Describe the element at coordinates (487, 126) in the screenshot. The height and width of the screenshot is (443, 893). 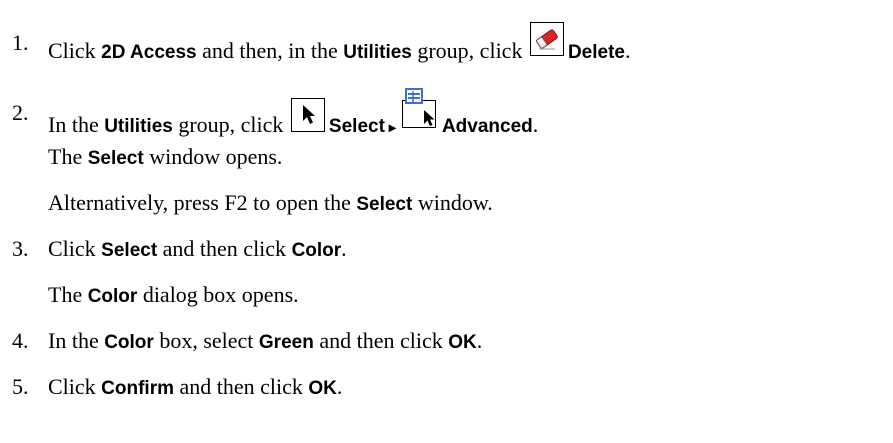
I see `ui-label-advanced: Advanced` at that location.